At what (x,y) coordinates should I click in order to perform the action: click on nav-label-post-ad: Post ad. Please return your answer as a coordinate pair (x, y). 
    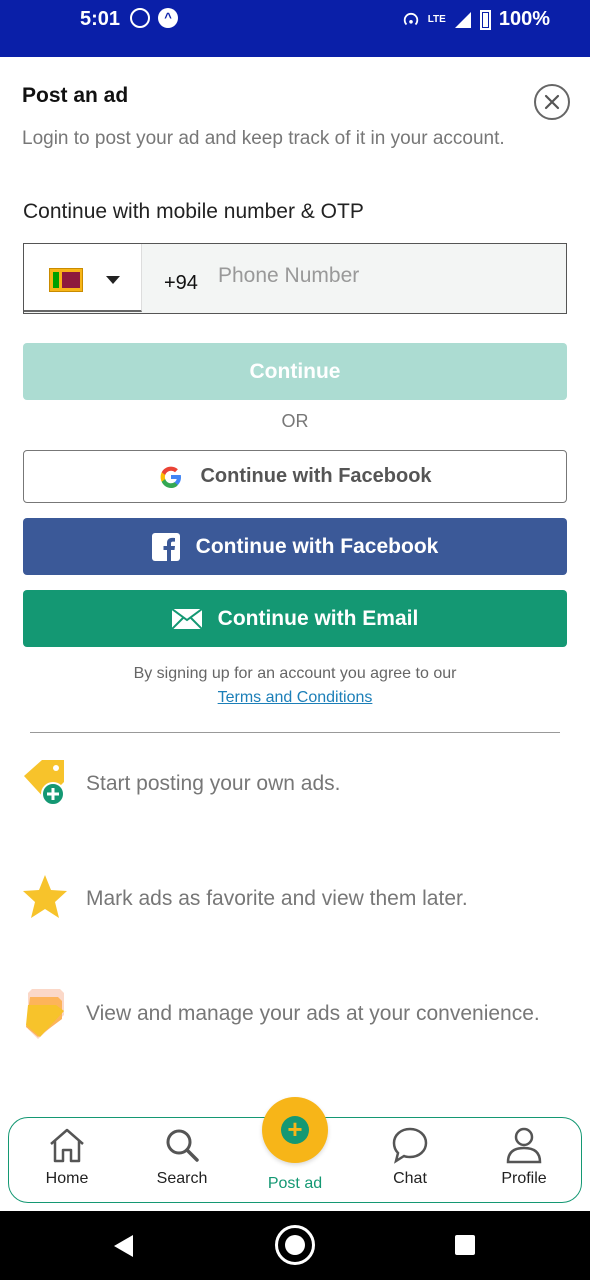
    Looking at the image, I should click on (295, 1183).